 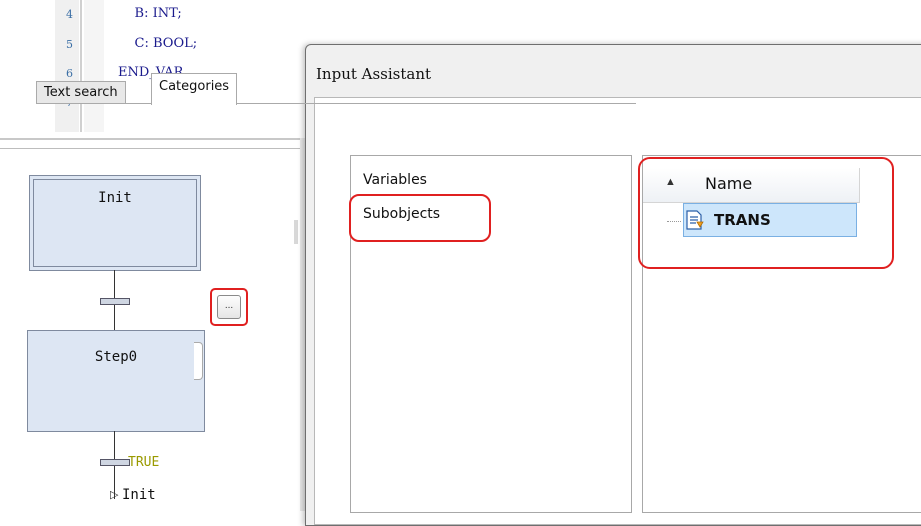 What do you see at coordinates (194, 89) in the screenshot?
I see `tab-categories: Categories` at bounding box center [194, 89].